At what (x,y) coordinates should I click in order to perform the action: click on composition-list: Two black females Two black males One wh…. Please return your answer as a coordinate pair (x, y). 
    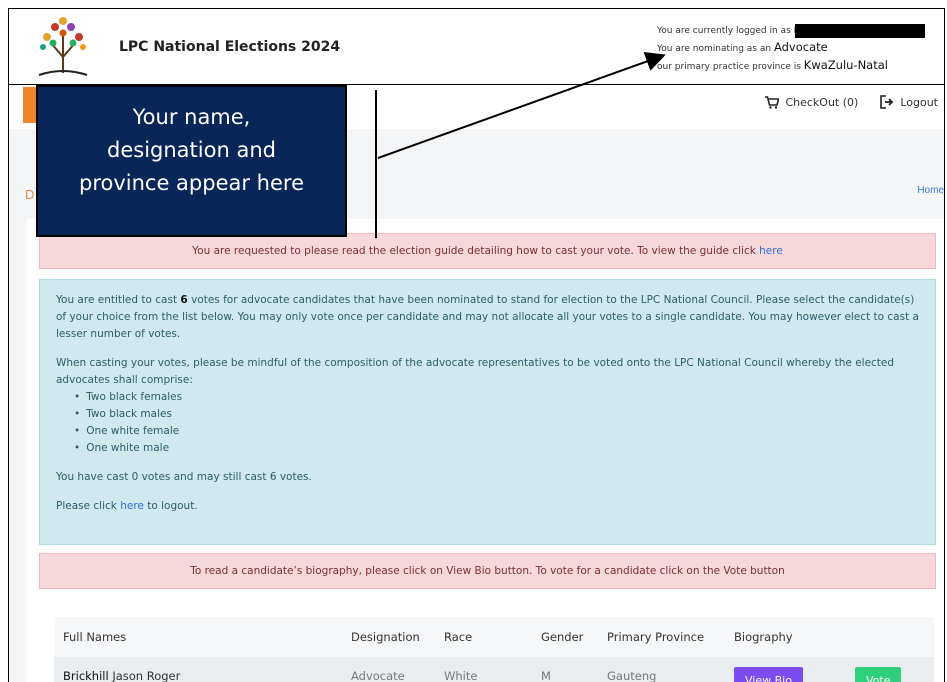
    Looking at the image, I should click on (496, 423).